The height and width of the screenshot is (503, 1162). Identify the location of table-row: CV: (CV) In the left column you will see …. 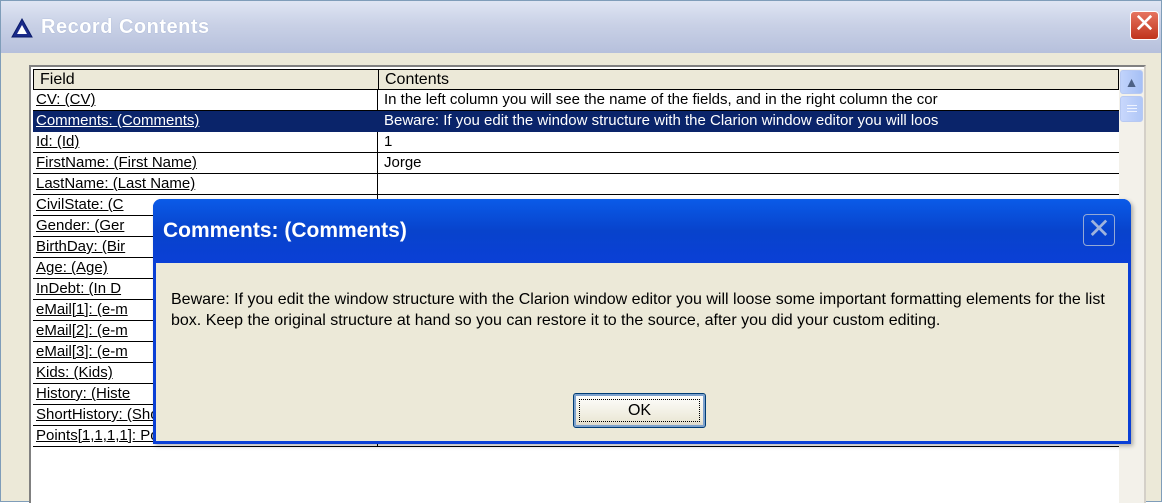
(576, 100).